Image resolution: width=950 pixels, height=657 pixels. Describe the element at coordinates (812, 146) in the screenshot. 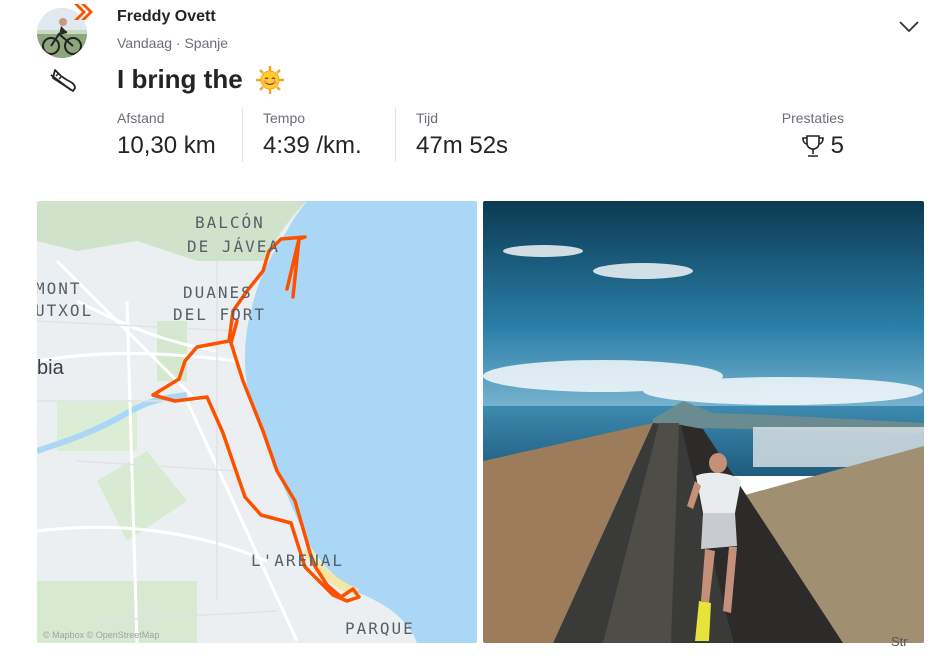

I see `trophy-icon` at that location.